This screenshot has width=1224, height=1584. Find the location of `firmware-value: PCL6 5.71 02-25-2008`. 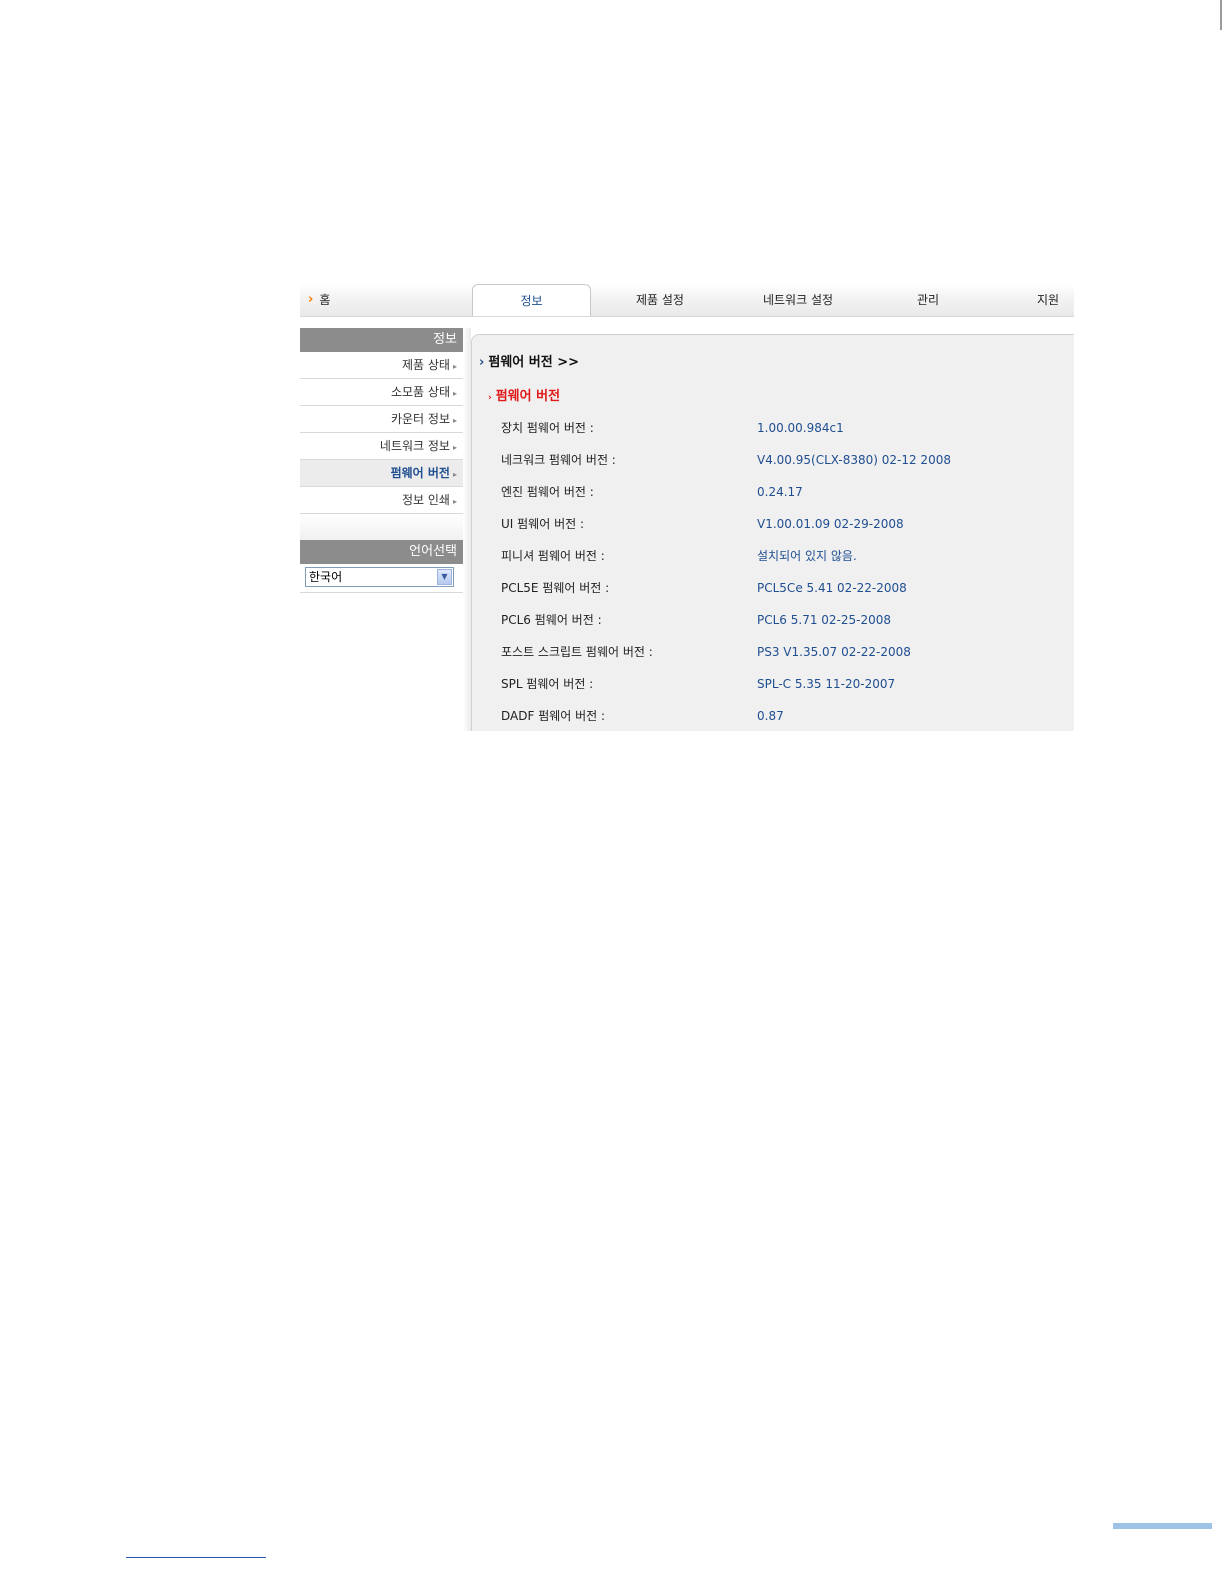

firmware-value: PCL6 5.71 02-25-2008 is located at coordinates (824, 620).